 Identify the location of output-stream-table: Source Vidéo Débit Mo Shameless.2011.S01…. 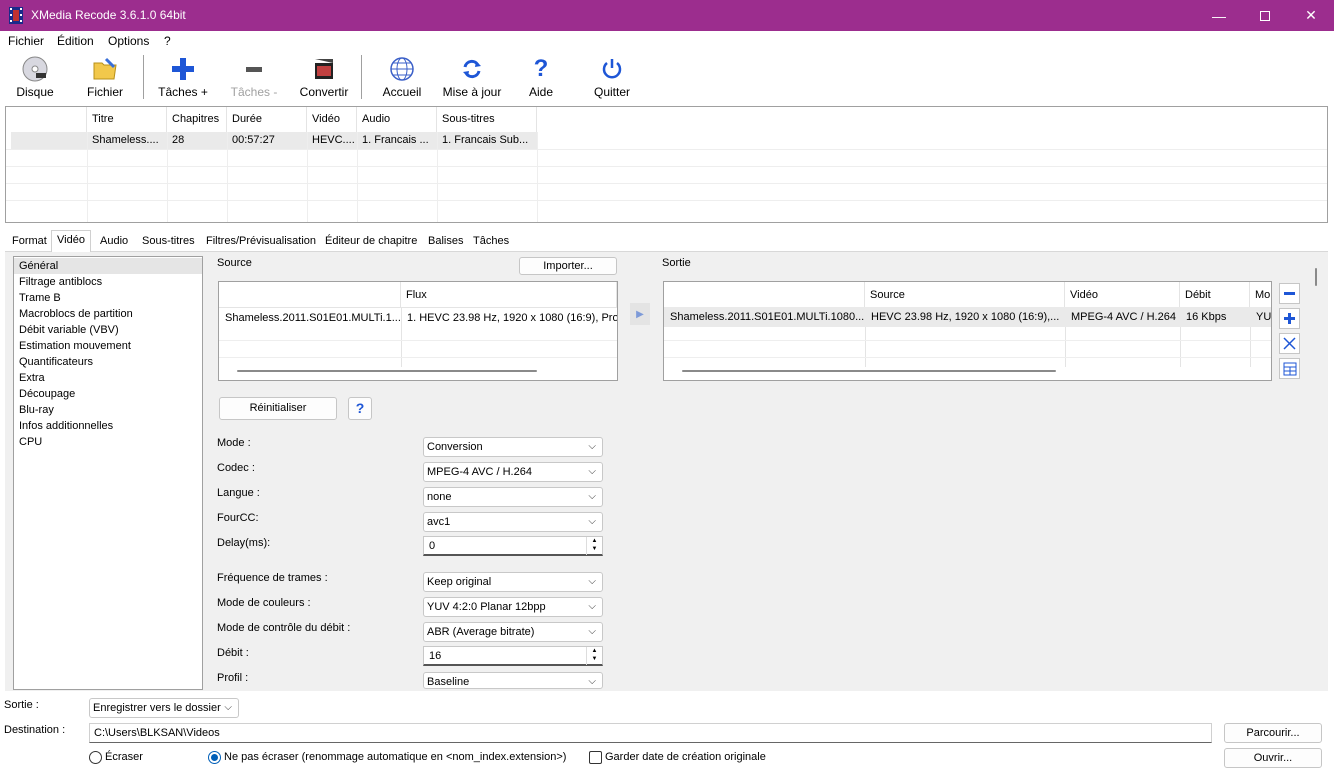
(967, 331).